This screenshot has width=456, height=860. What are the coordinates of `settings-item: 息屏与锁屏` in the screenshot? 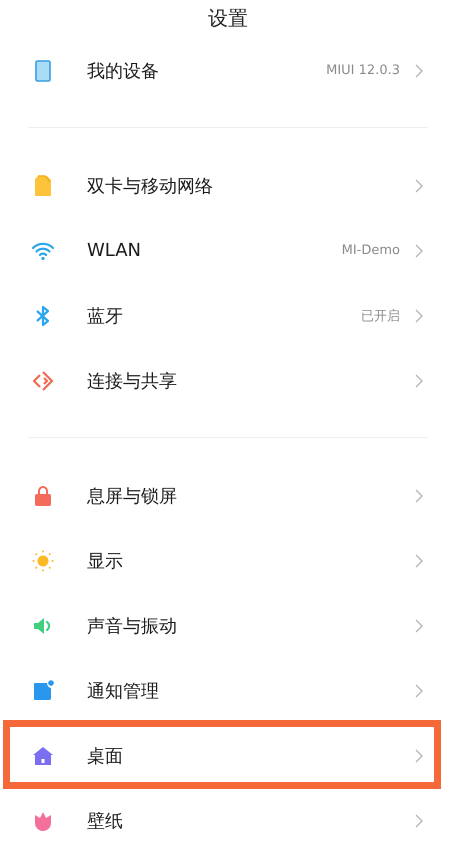 It's located at (228, 495).